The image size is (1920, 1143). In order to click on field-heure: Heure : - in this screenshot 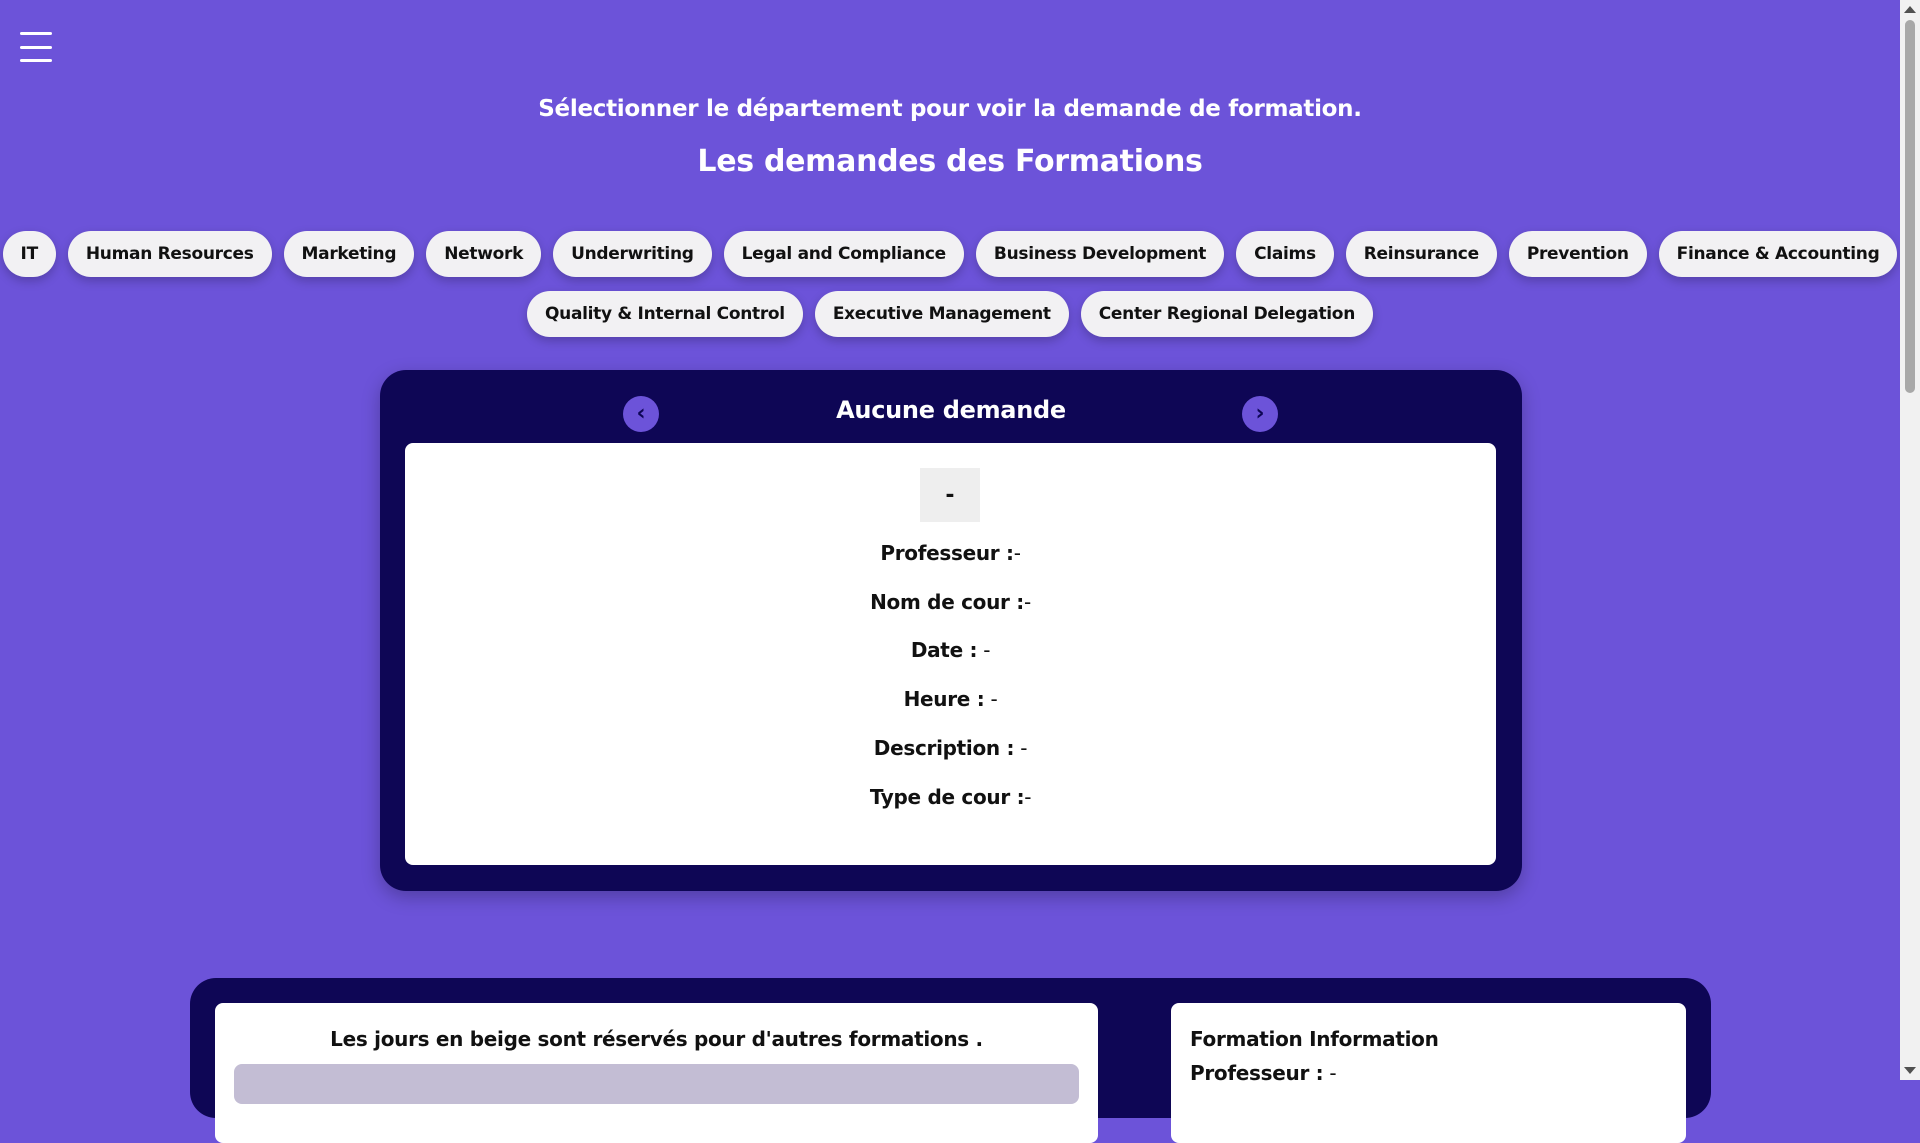, I will do `click(950, 699)`.